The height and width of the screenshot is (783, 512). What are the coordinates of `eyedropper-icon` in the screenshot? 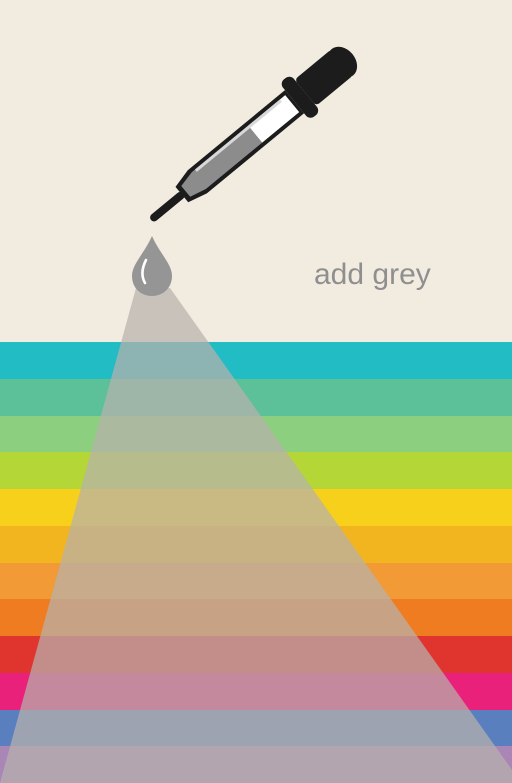 It's located at (254, 134).